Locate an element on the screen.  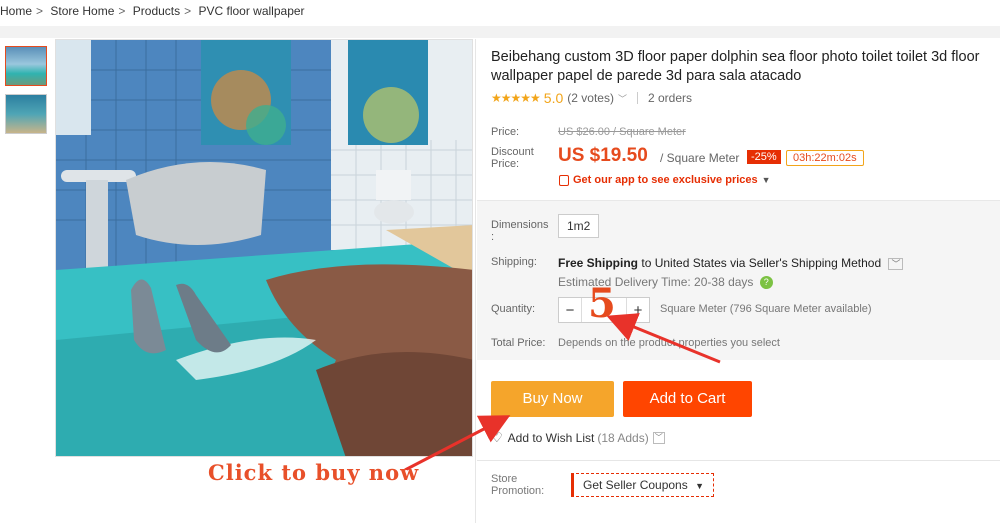
quantity-decrease-button: − is located at coordinates (570, 310).